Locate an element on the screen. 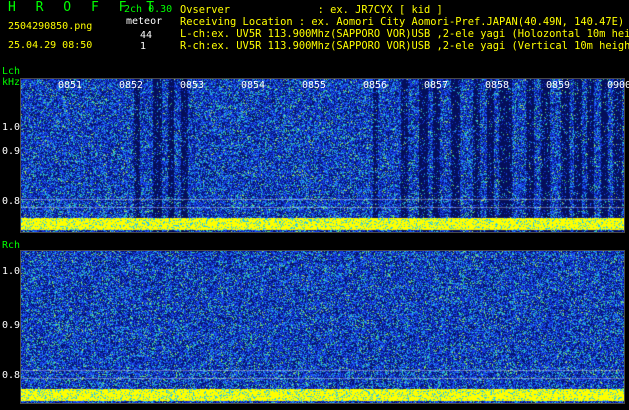 The height and width of the screenshot is (410, 629). lch-ytick: 0.9 is located at coordinates (11, 151).